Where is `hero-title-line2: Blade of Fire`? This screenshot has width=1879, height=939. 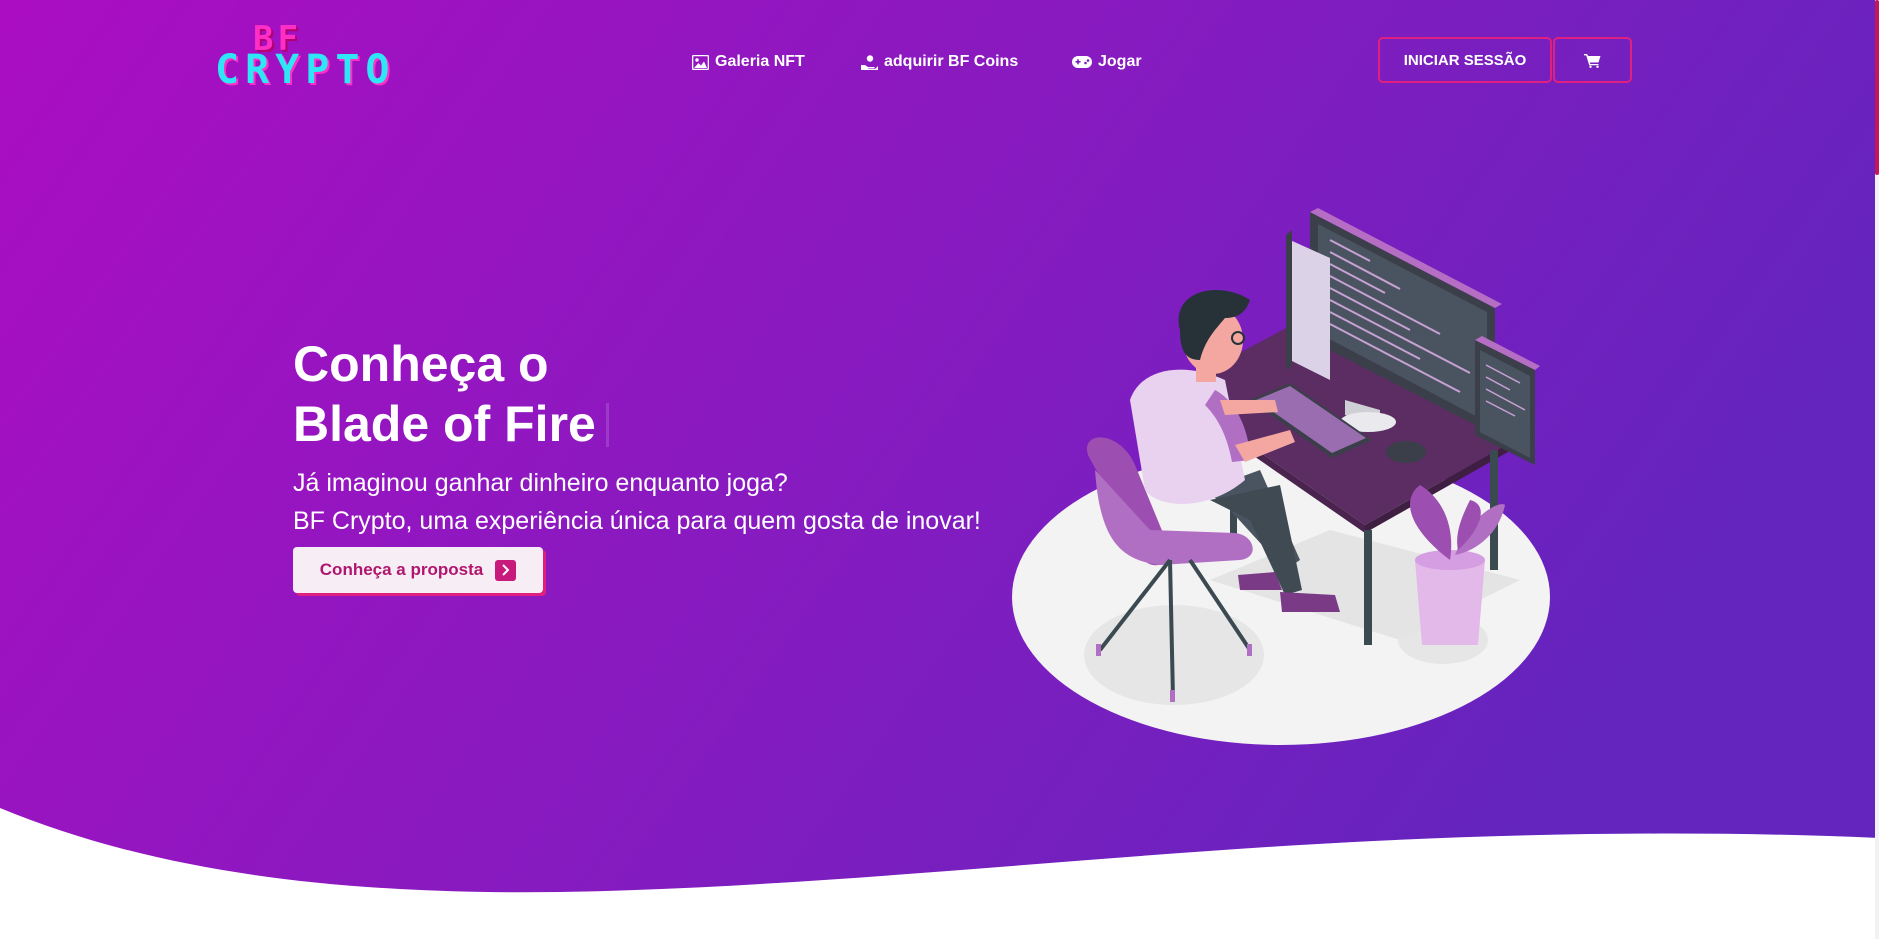 hero-title-line2: Blade of Fire is located at coordinates (444, 424).